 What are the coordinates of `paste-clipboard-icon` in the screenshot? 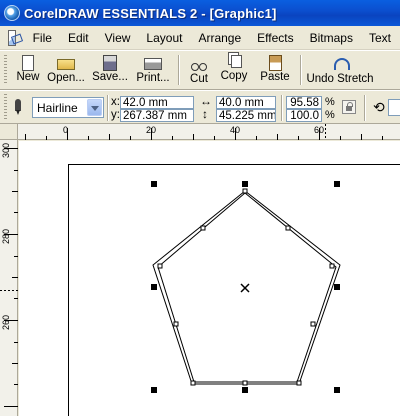 It's located at (275, 63).